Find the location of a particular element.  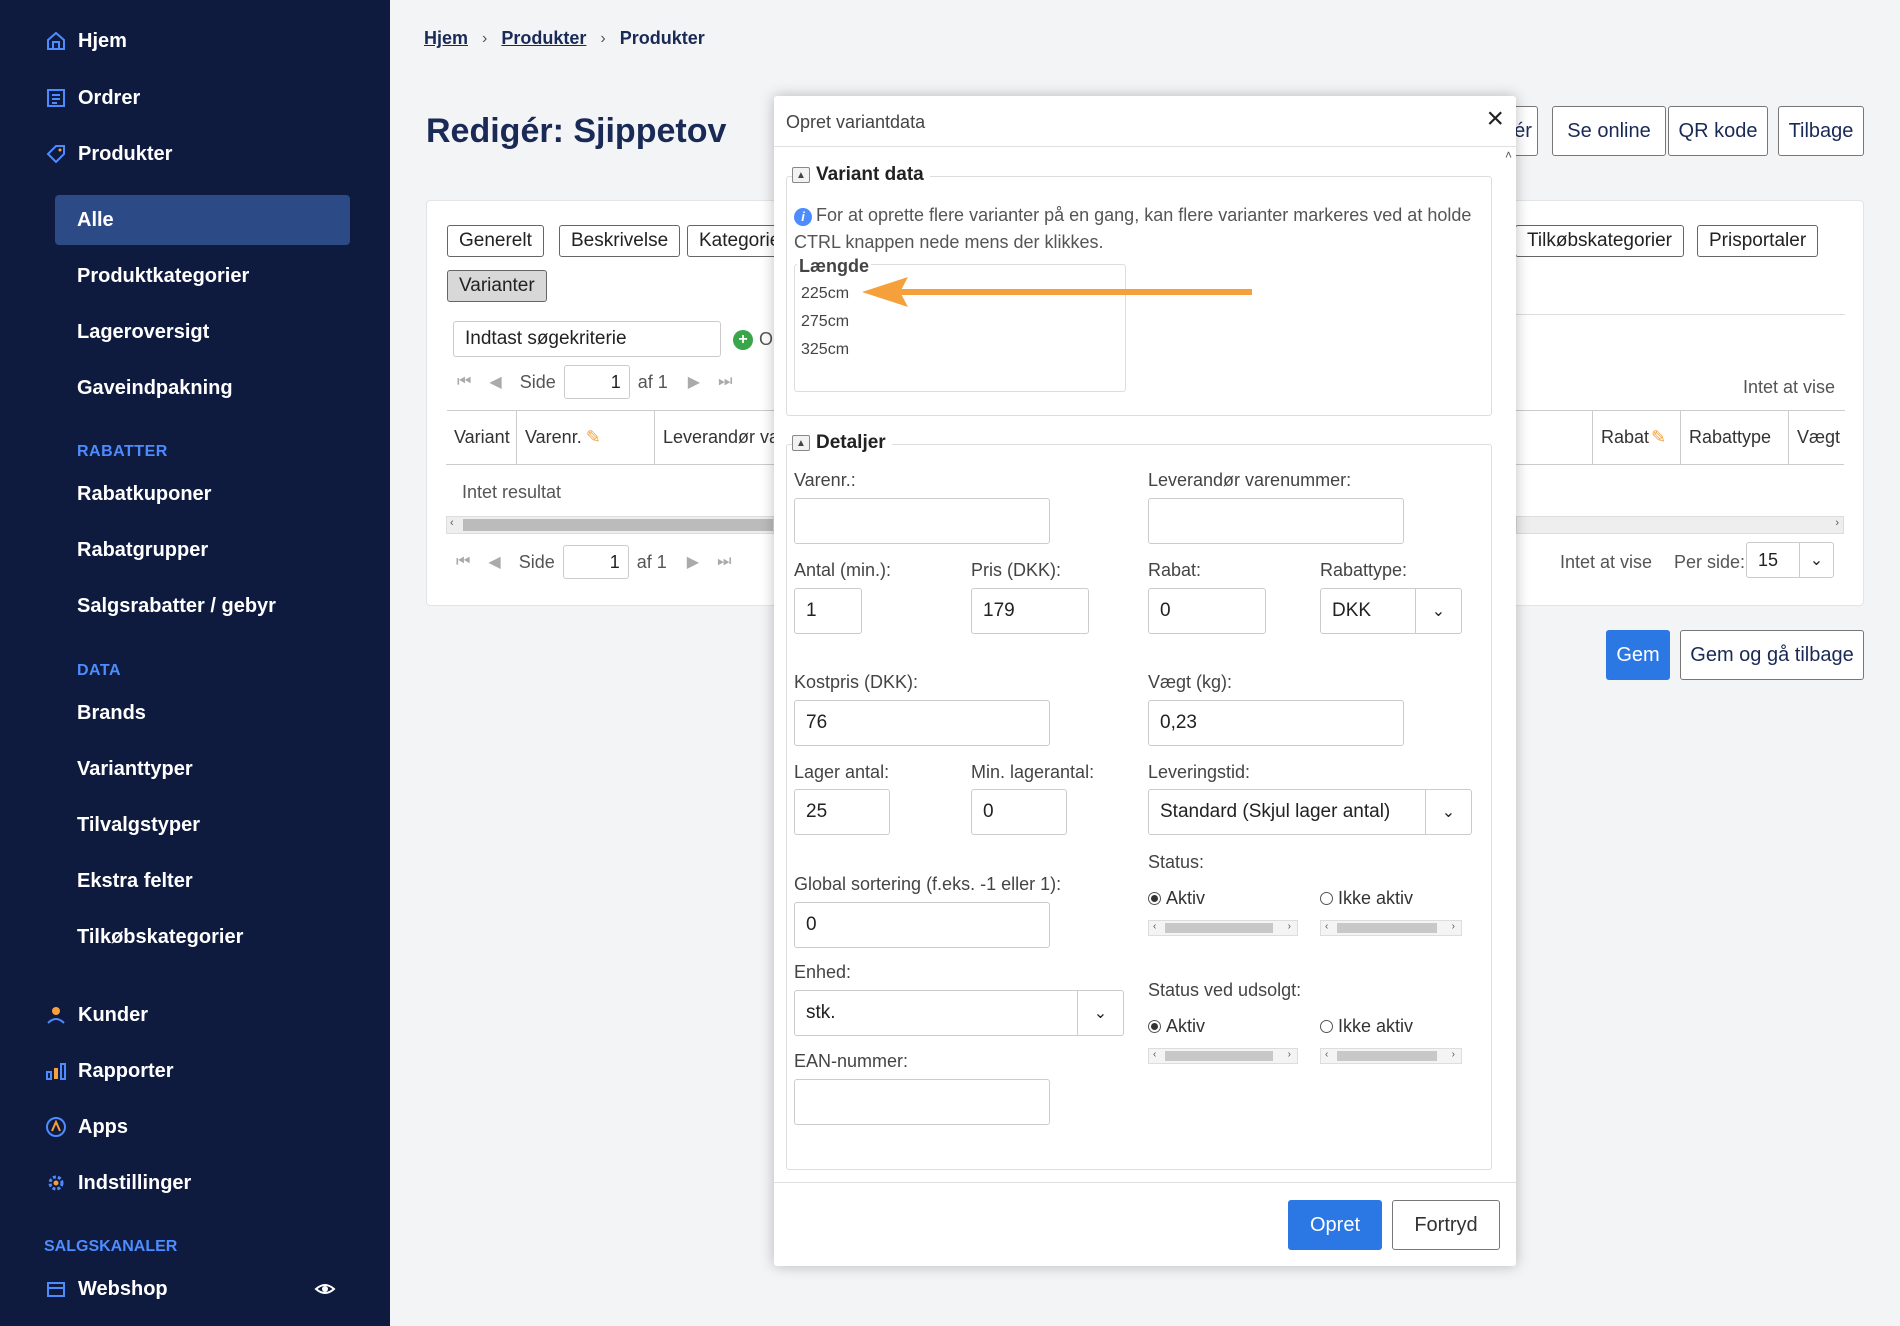

sidebar-sub-produktkategorier: Produktkategorier is located at coordinates (163, 276).